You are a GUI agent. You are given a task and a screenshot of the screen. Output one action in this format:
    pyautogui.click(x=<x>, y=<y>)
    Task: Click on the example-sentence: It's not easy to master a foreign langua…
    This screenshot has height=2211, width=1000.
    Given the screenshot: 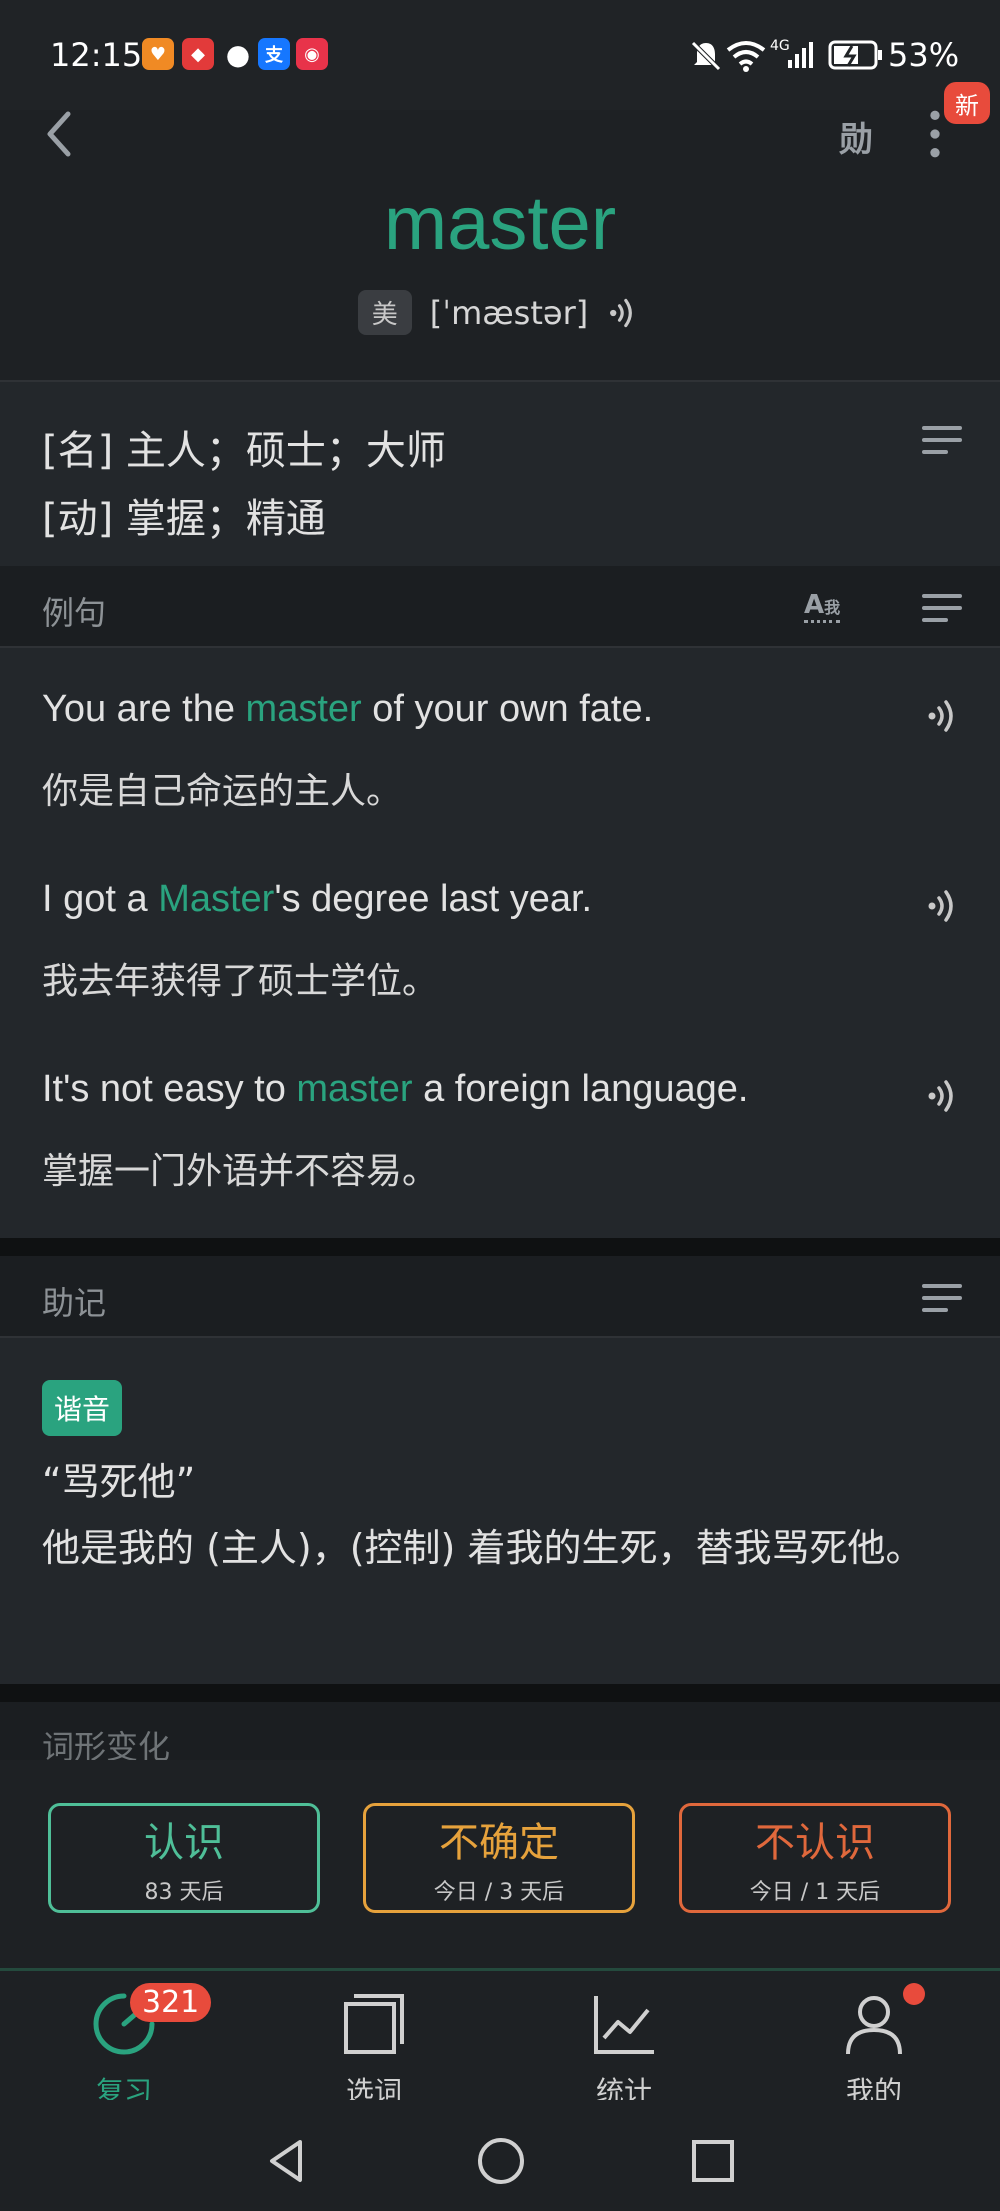 What is the action you would take?
    pyautogui.click(x=395, y=1089)
    